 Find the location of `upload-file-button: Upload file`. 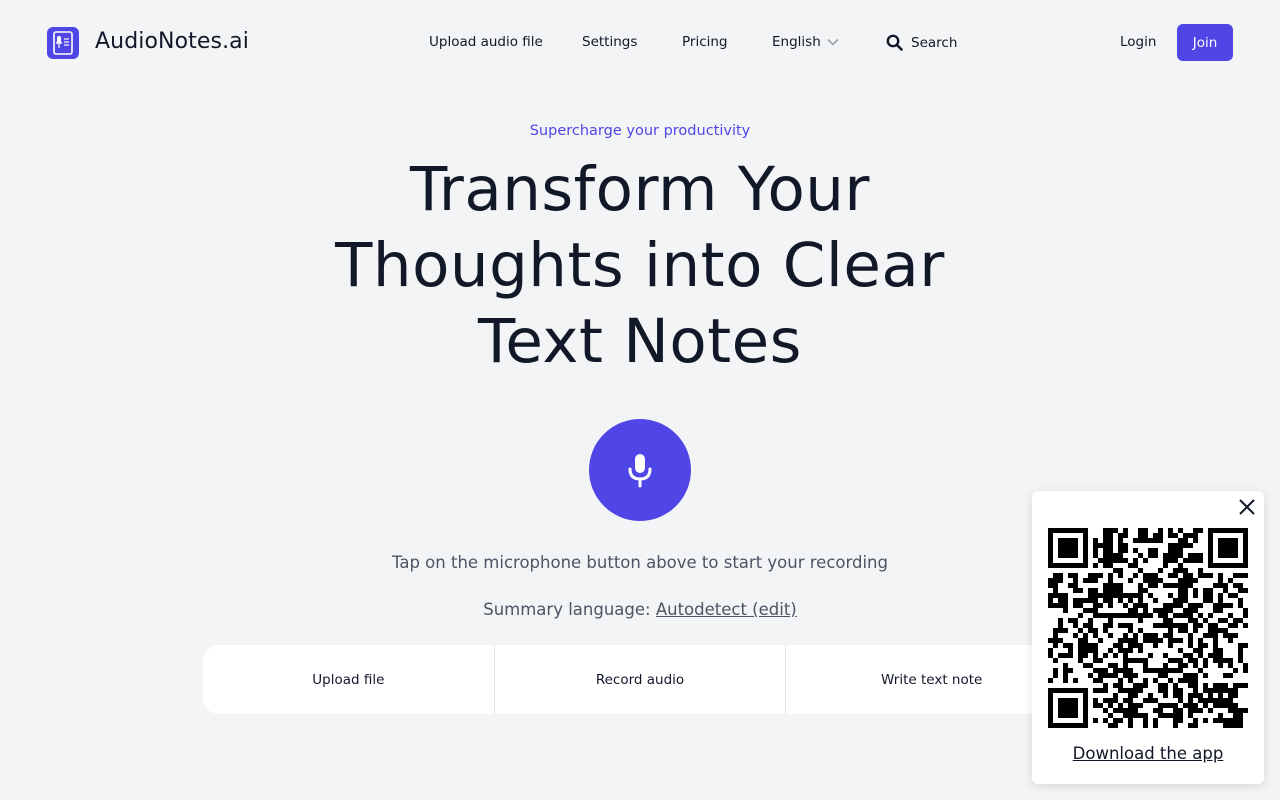

upload-file-button: Upload file is located at coordinates (349, 679).